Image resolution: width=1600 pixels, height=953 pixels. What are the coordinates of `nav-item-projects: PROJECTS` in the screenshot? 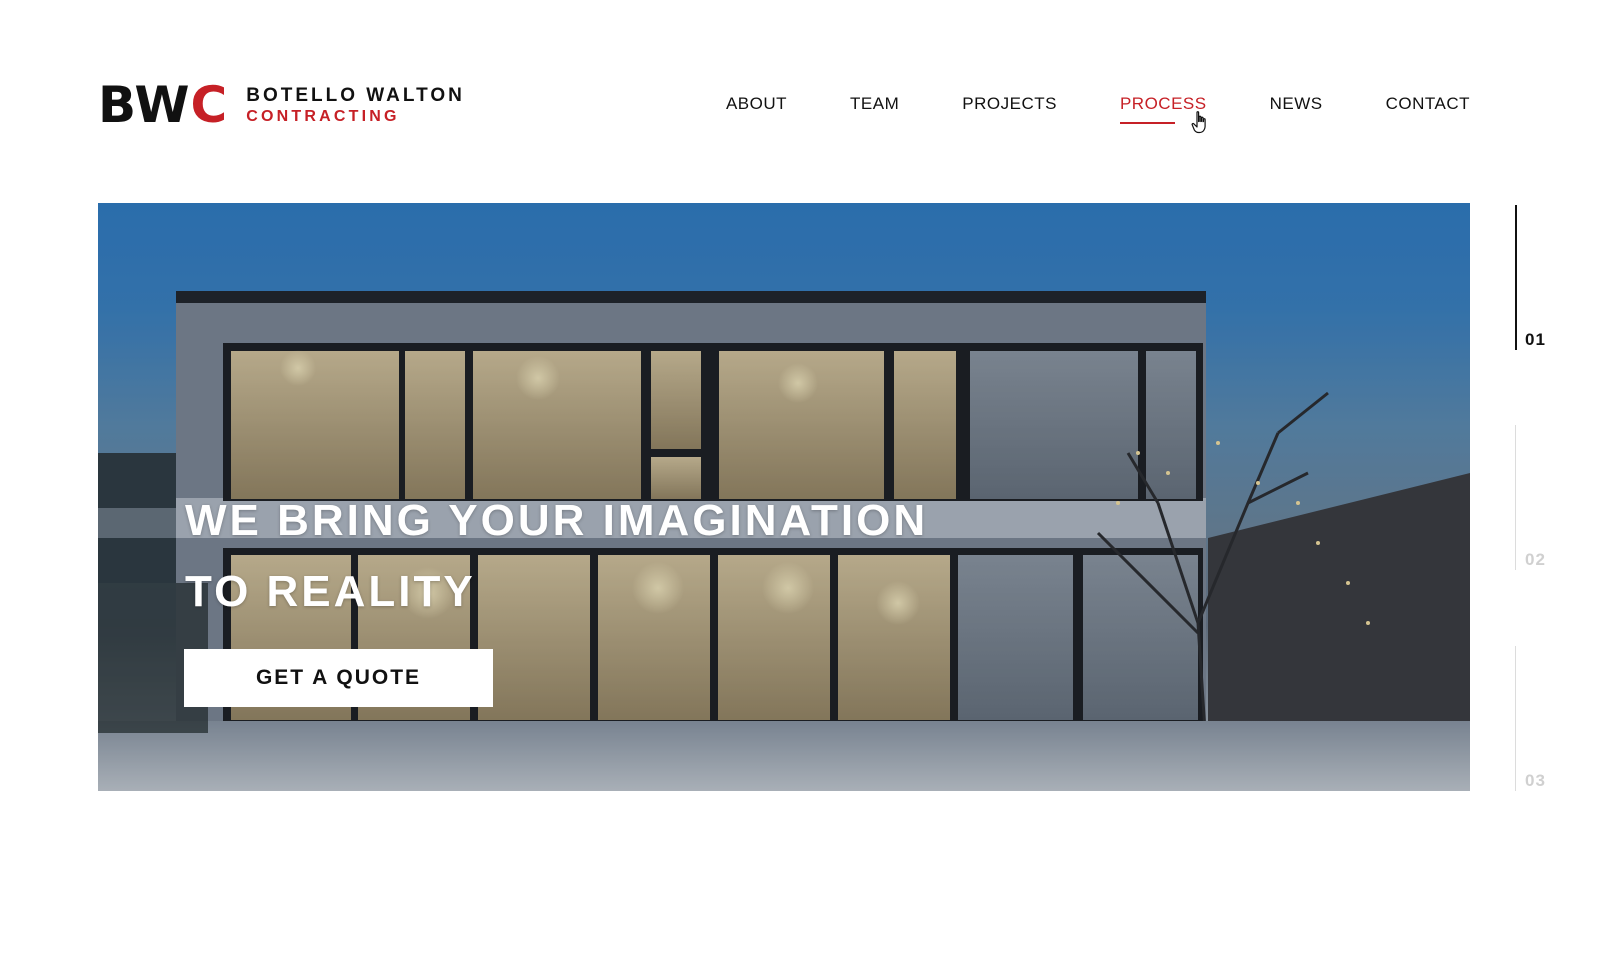 It's located at (1009, 104).